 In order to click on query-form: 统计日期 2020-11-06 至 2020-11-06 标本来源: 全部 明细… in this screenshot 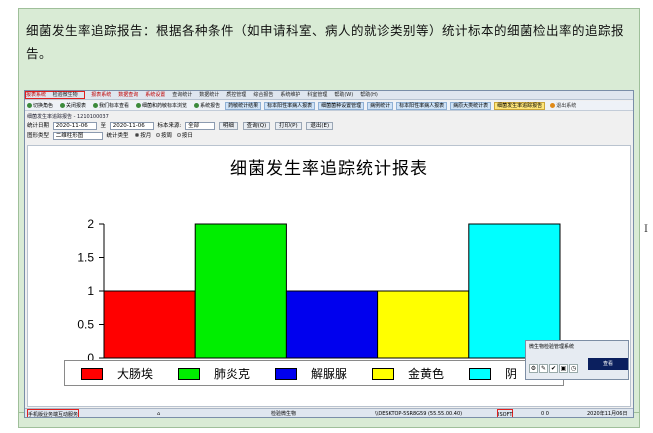, I will do `click(187, 132)`.